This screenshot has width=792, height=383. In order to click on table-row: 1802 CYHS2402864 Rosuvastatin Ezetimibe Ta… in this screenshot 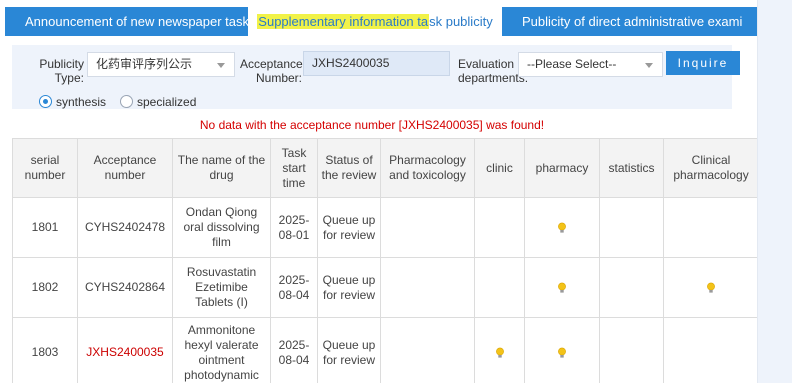, I will do `click(384, 288)`.